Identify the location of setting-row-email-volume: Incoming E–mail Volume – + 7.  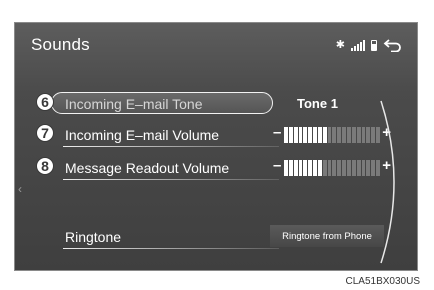
(213, 135).